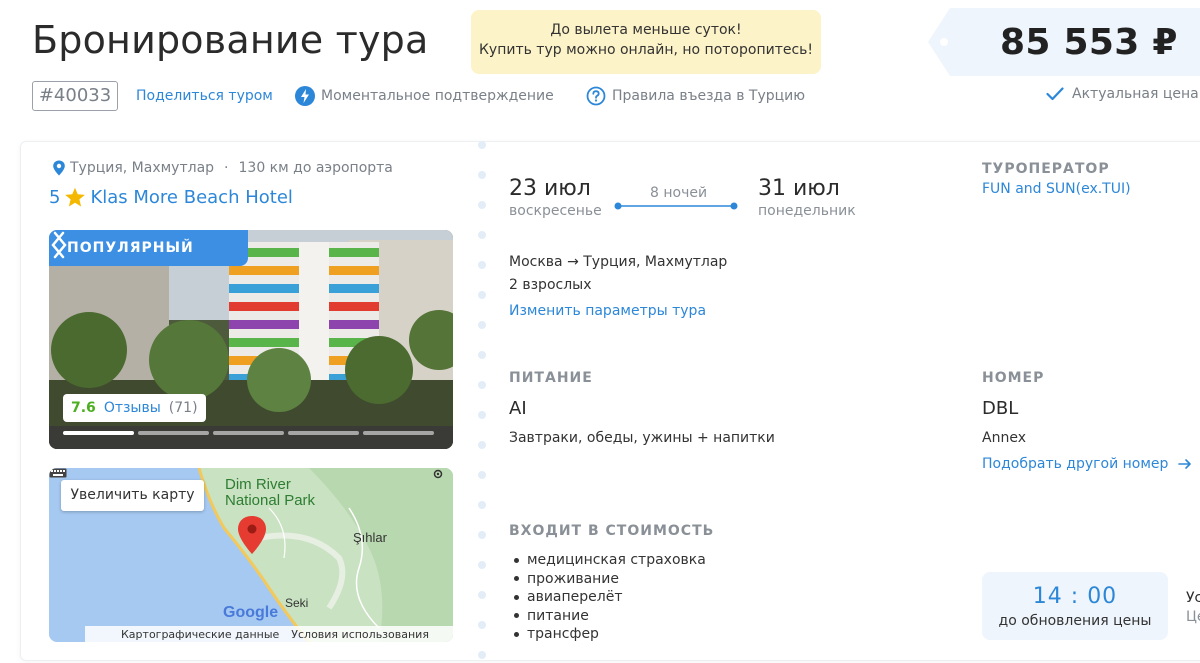 The width and height of the screenshot is (1200, 663). Describe the element at coordinates (58, 473) in the screenshot. I see `keyboard-icon` at that location.